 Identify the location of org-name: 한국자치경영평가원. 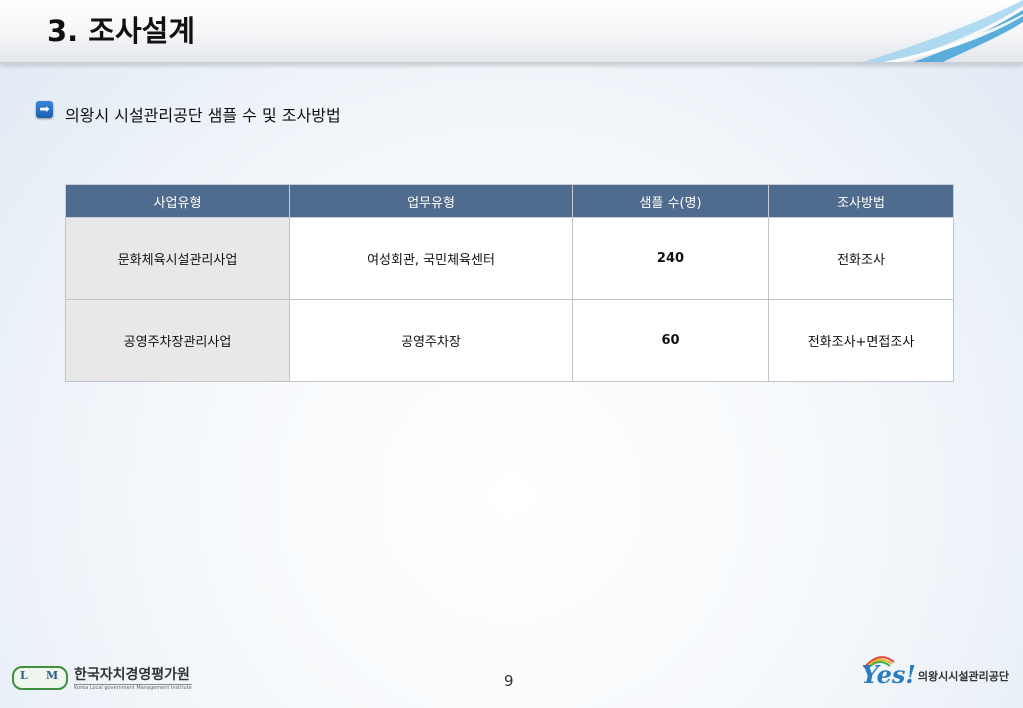
(132, 675).